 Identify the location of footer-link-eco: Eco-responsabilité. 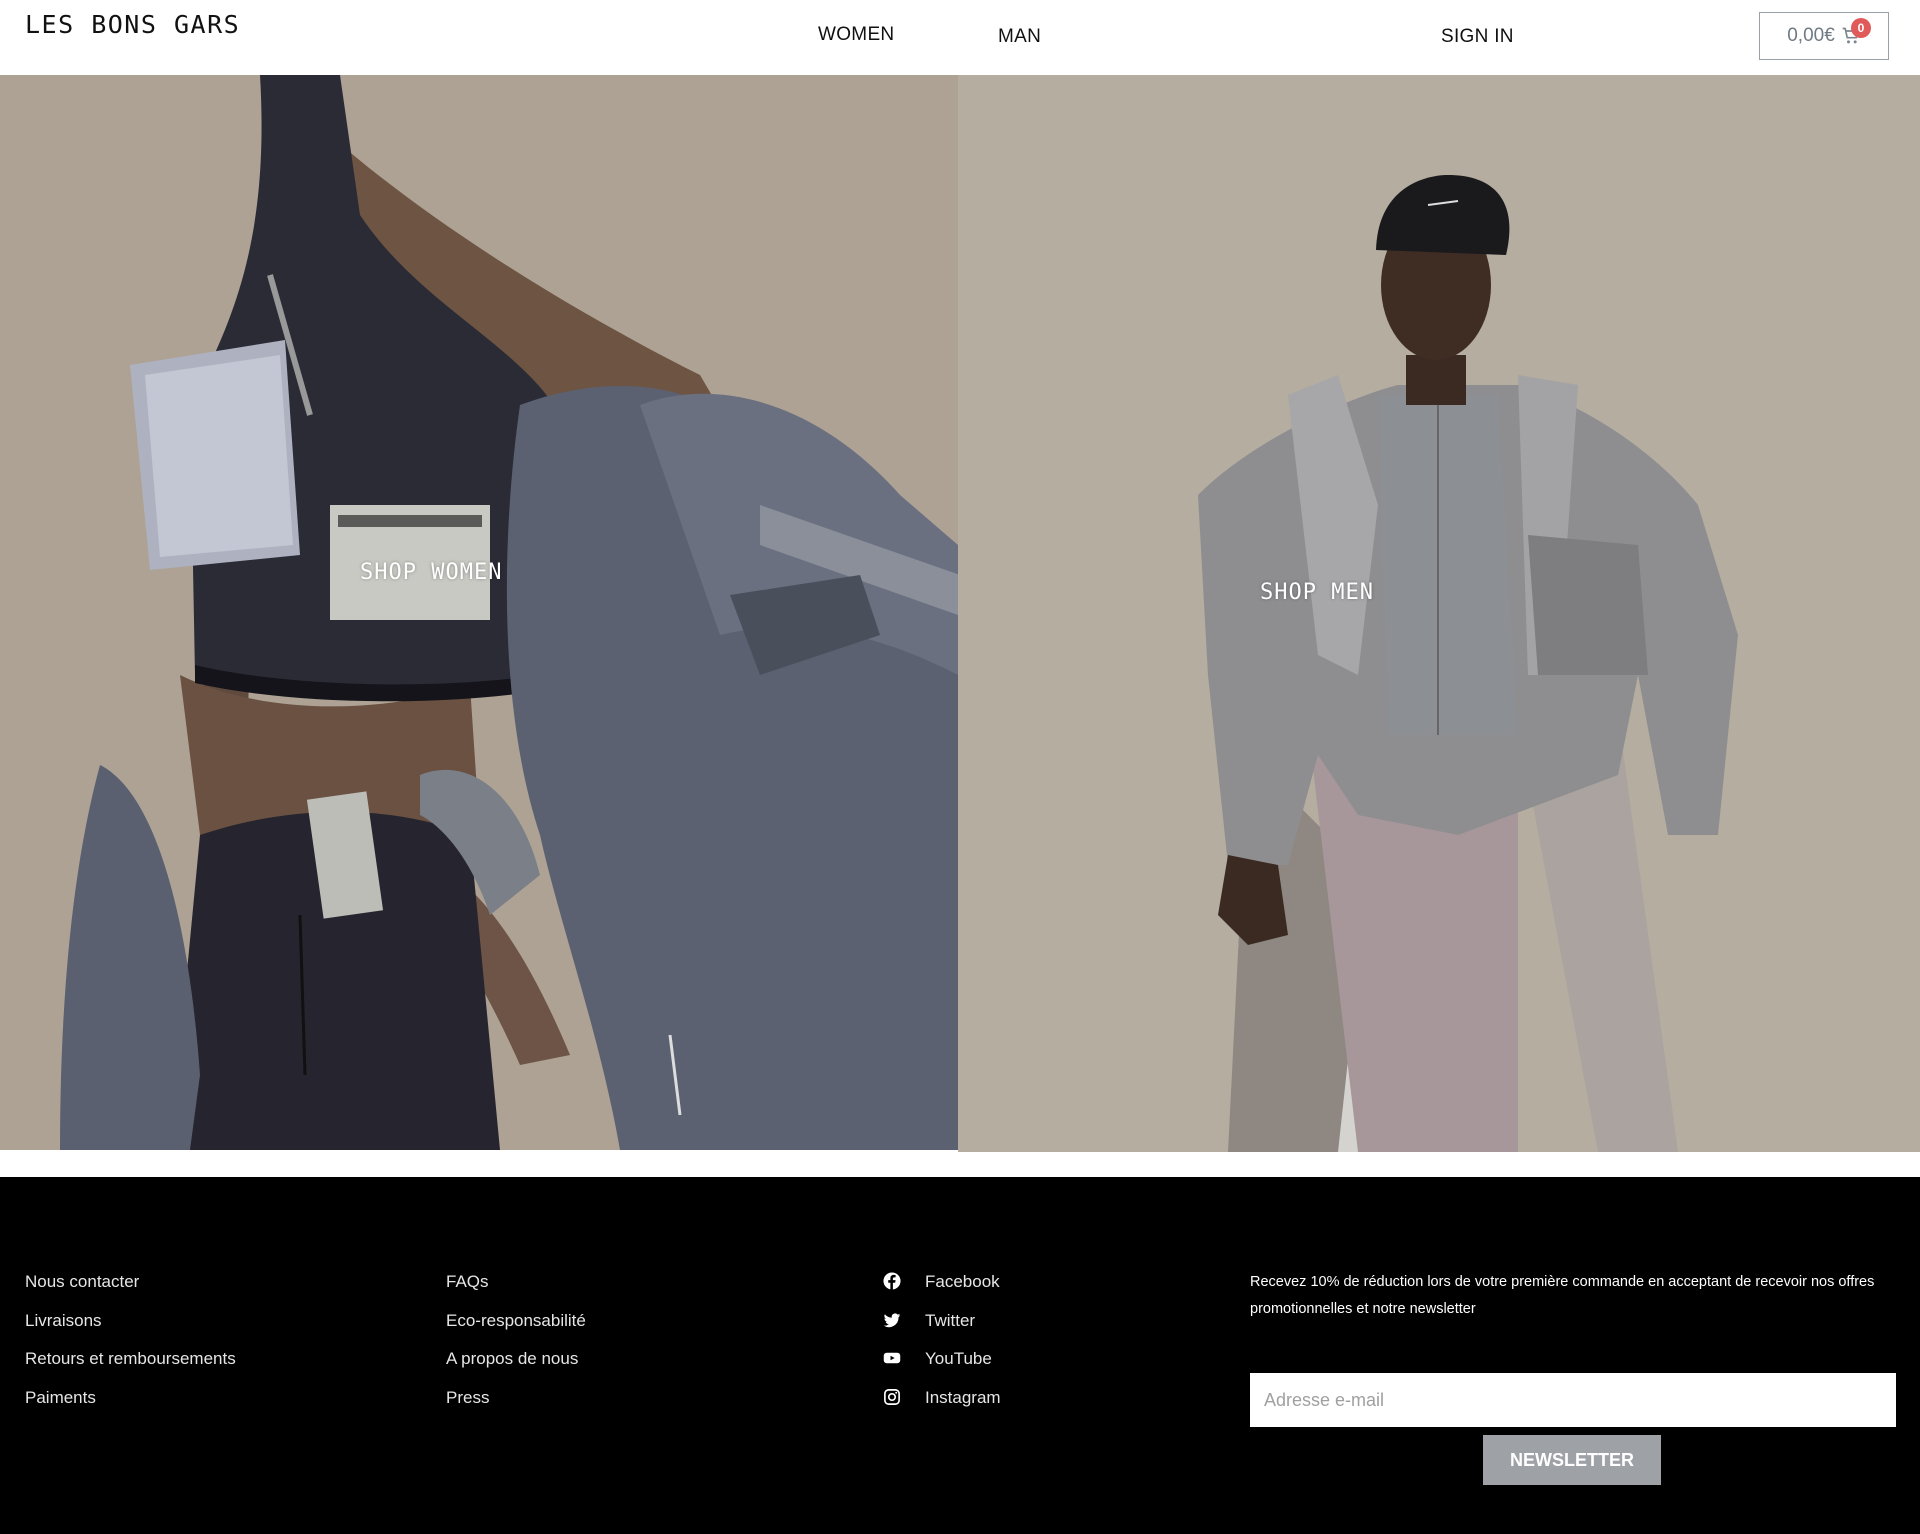
(516, 1330).